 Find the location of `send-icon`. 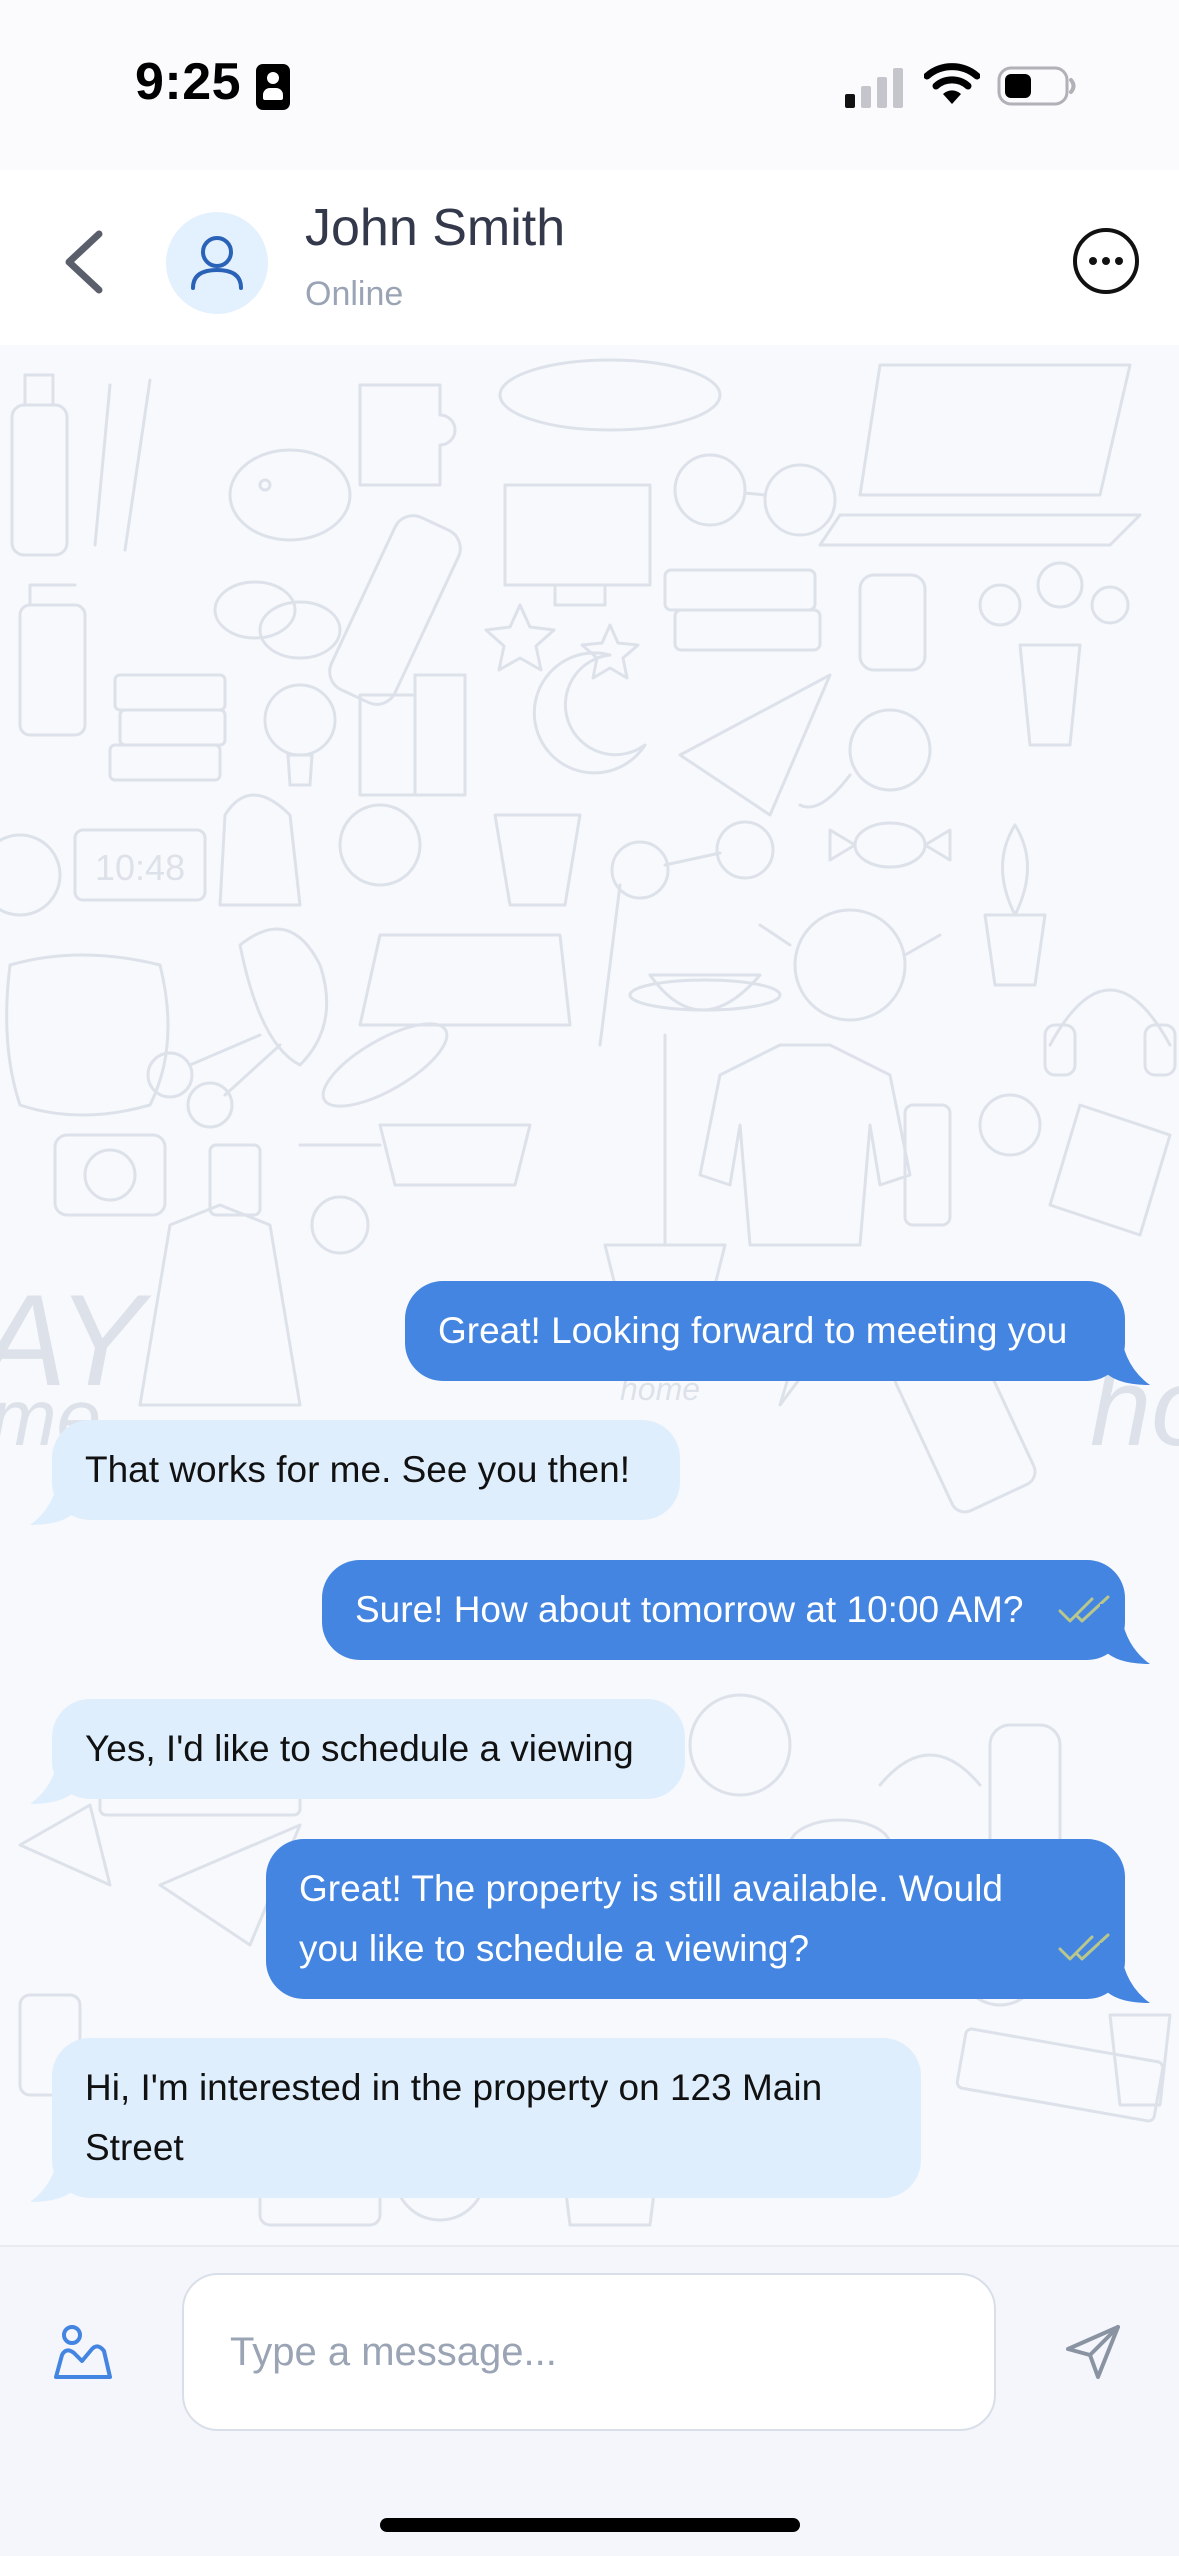

send-icon is located at coordinates (1093, 2352).